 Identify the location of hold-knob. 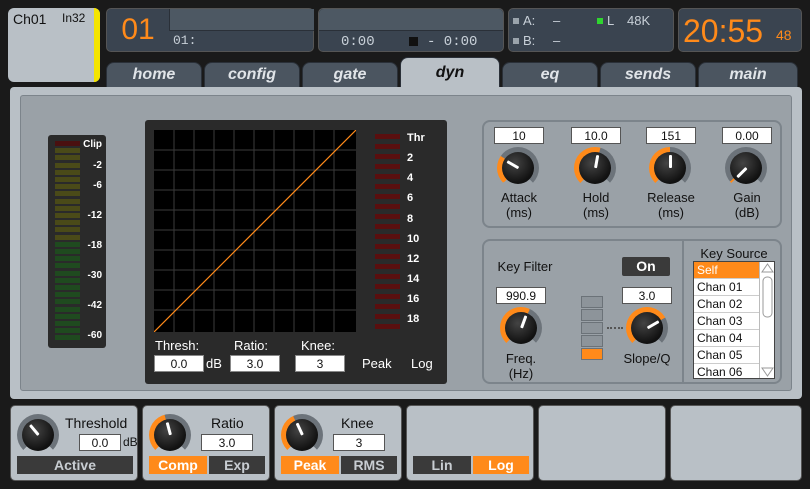
(595, 168).